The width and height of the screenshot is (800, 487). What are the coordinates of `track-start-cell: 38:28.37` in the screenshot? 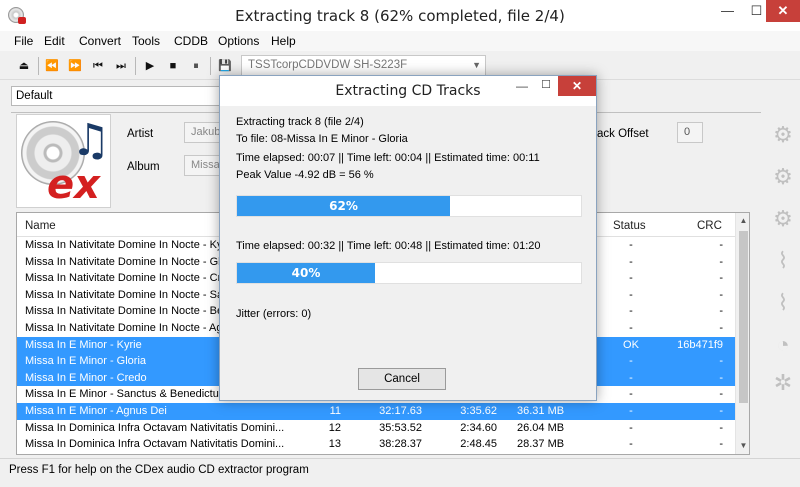 It's located at (400, 444).